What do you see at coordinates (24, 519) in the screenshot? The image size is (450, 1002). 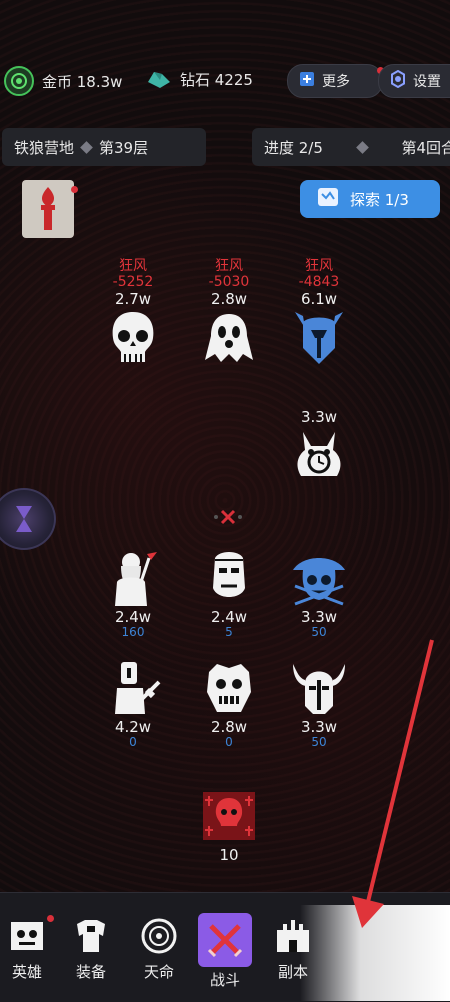 I see `hourglass-icon` at bounding box center [24, 519].